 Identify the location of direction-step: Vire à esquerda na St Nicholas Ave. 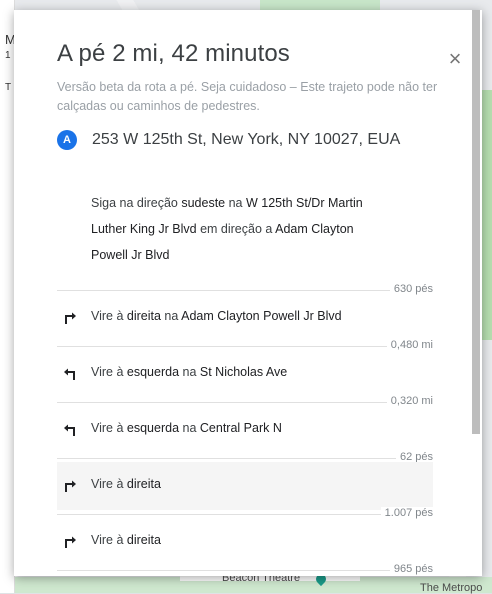
(245, 374).